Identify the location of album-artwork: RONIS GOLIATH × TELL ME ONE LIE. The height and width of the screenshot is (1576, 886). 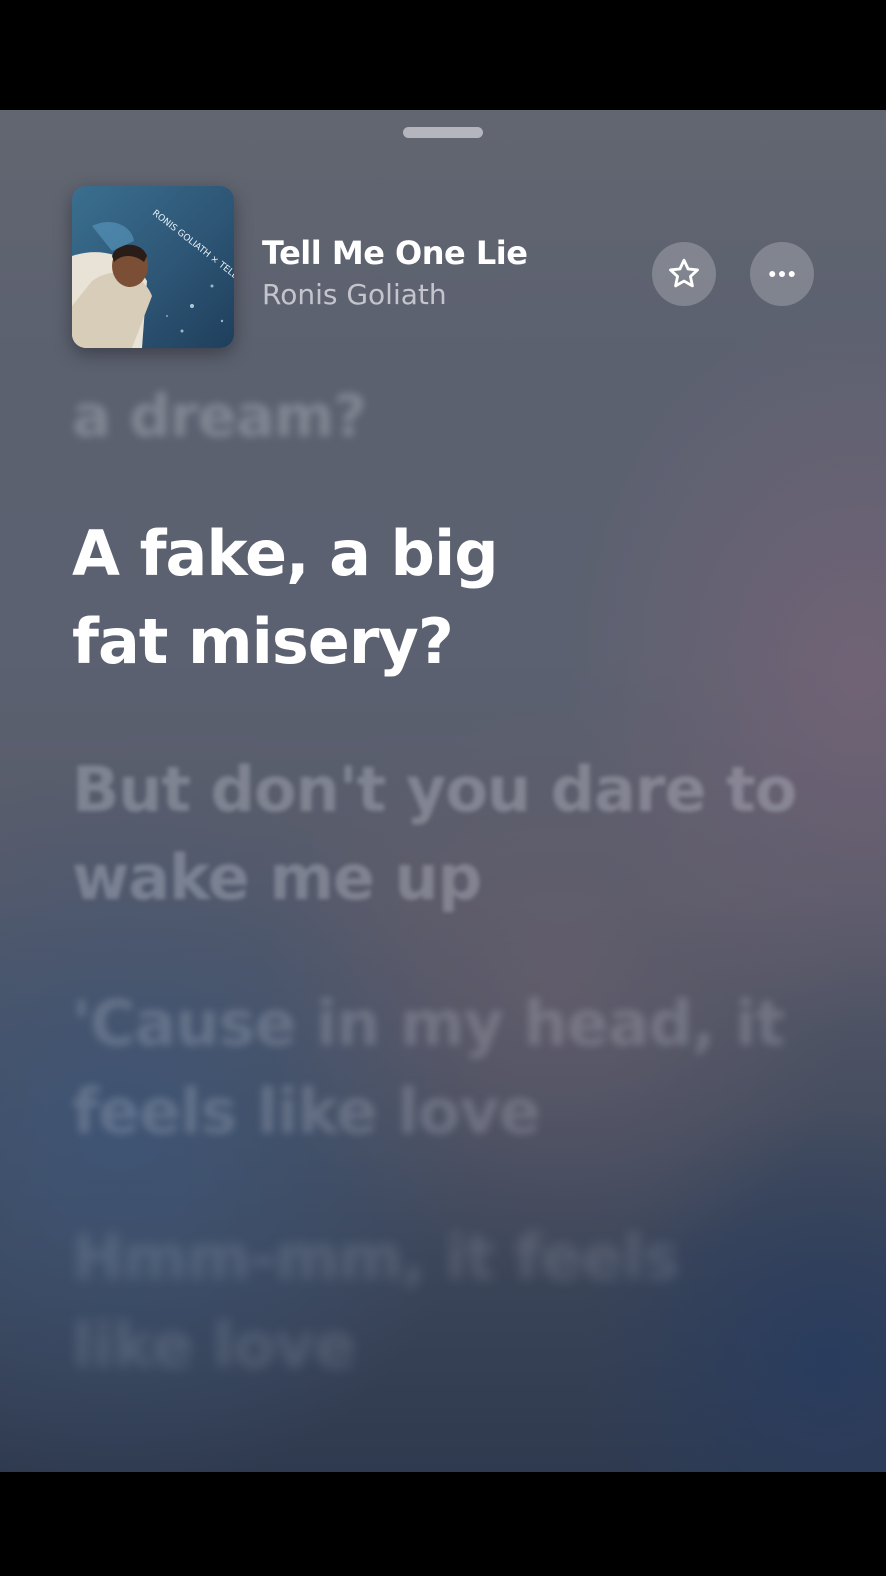
(153, 267).